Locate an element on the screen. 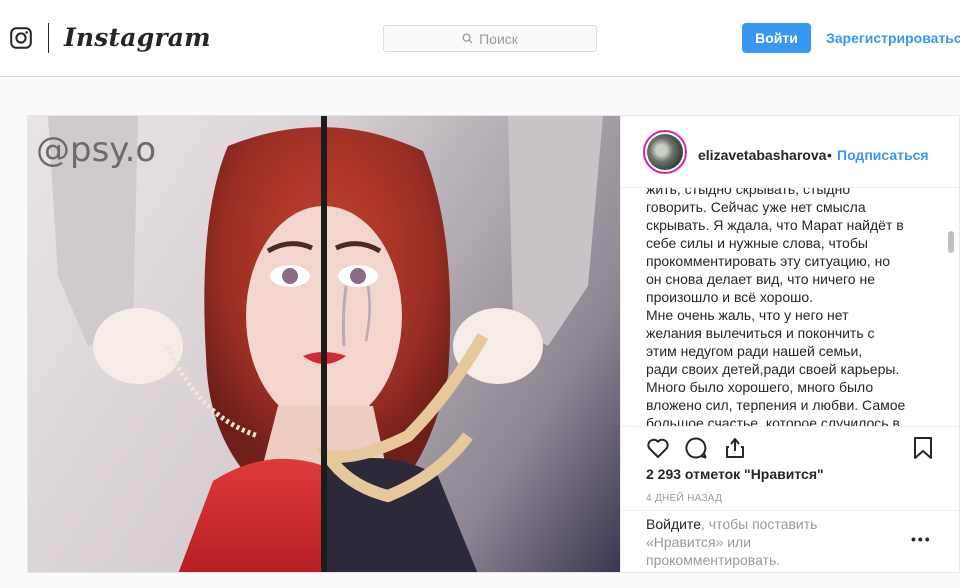 Image resolution: width=960 pixels, height=588 pixels. avatar-image is located at coordinates (665, 152).